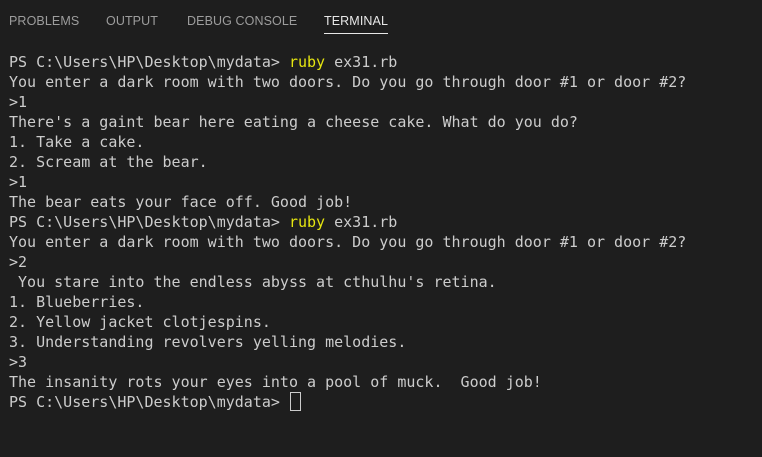 The width and height of the screenshot is (762, 457). Describe the element at coordinates (132, 21) in the screenshot. I see `tab-output: OUTPUT` at that location.